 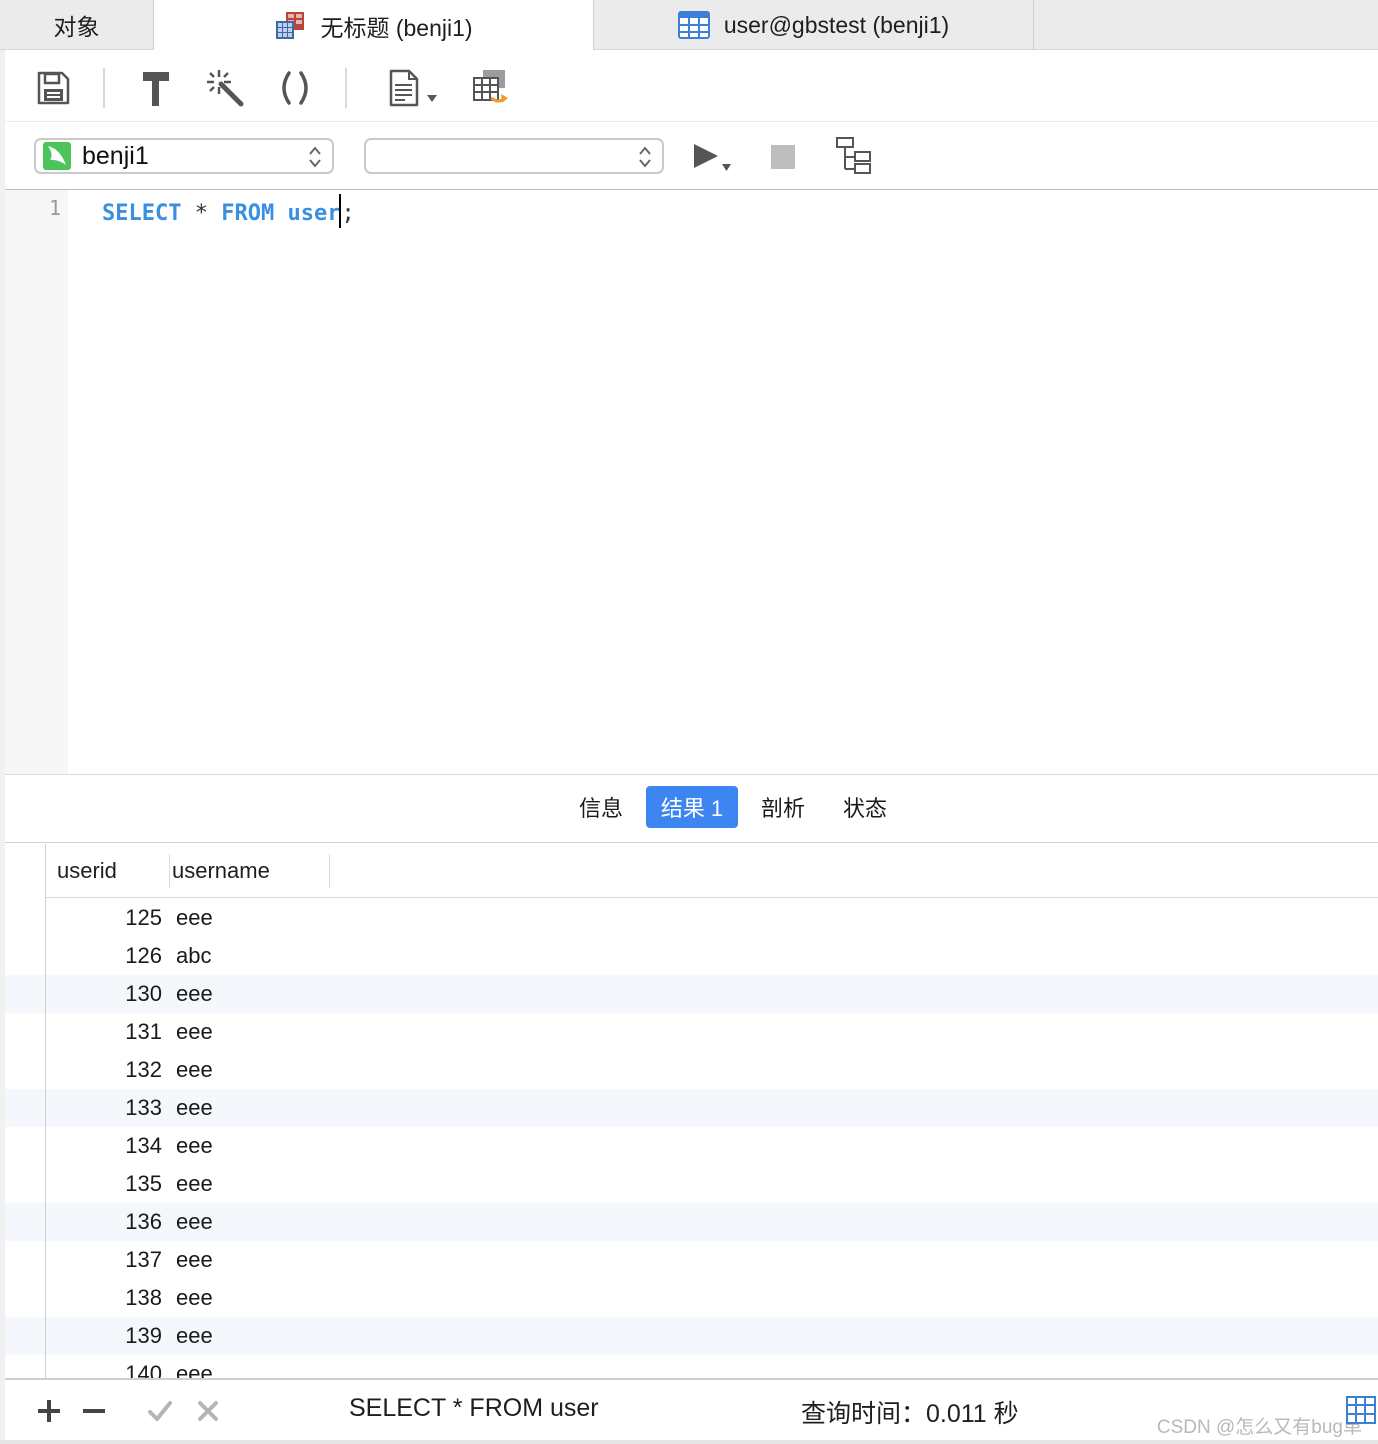 I want to click on discard-changes-button, so click(x=208, y=1411).